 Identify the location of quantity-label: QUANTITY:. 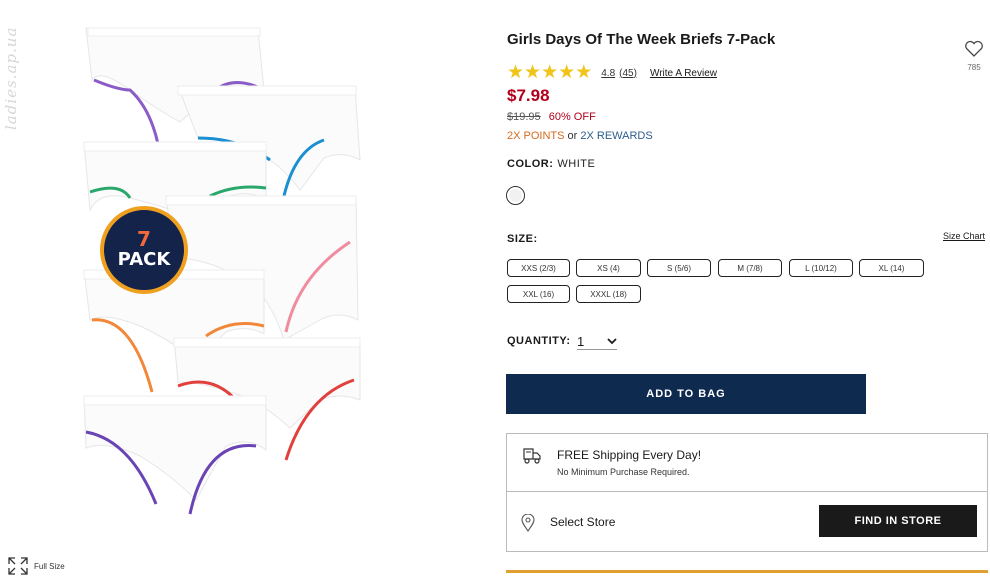
(539, 341).